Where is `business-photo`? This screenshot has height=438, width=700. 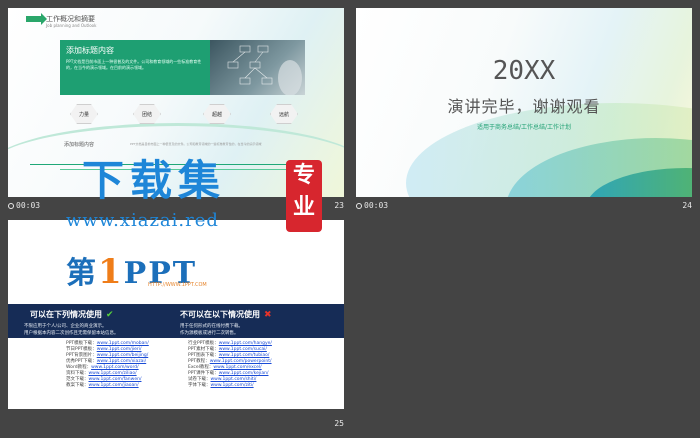 business-photo is located at coordinates (257, 68).